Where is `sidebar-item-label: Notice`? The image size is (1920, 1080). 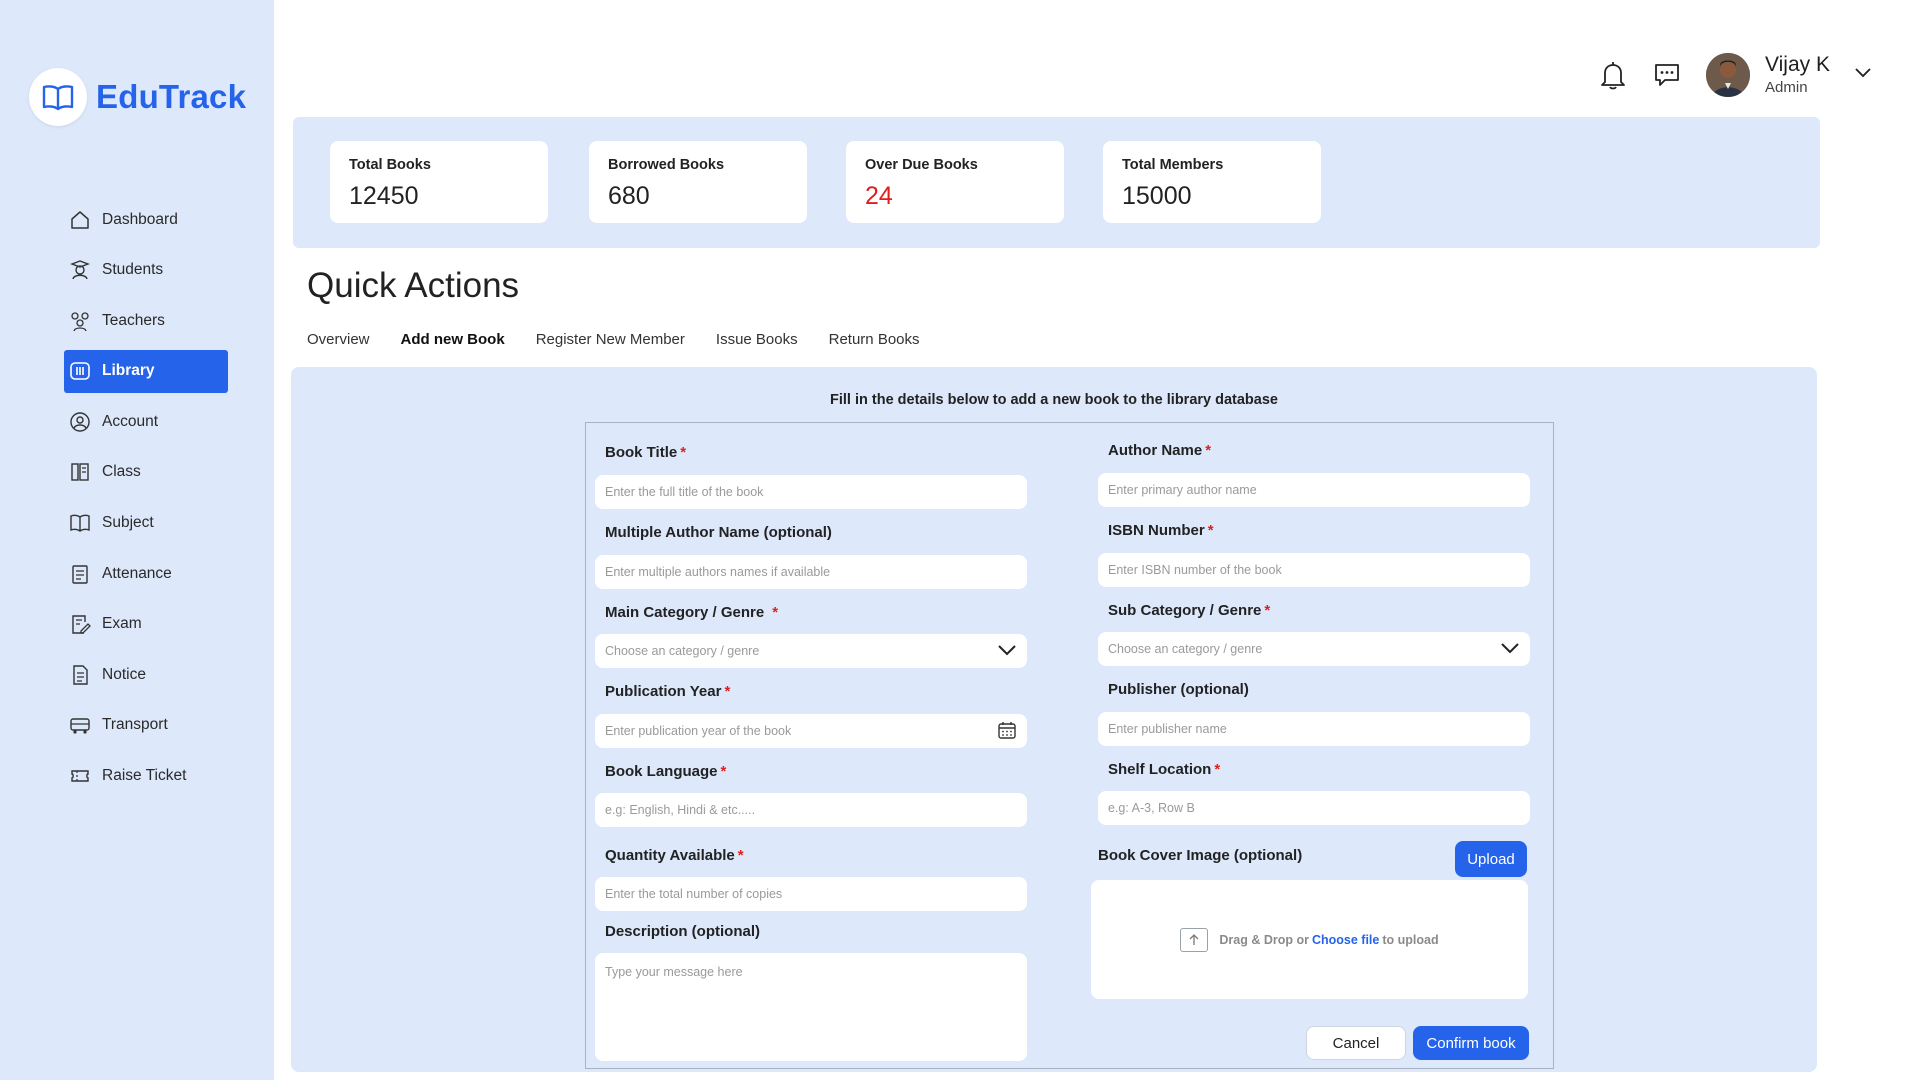
sidebar-item-label: Notice is located at coordinates (124, 674).